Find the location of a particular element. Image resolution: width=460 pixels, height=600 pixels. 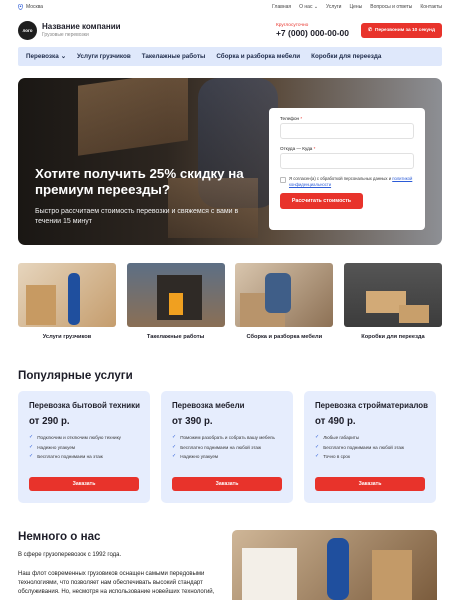

menu-item-movers: Услуги грузчиков is located at coordinates (104, 56).